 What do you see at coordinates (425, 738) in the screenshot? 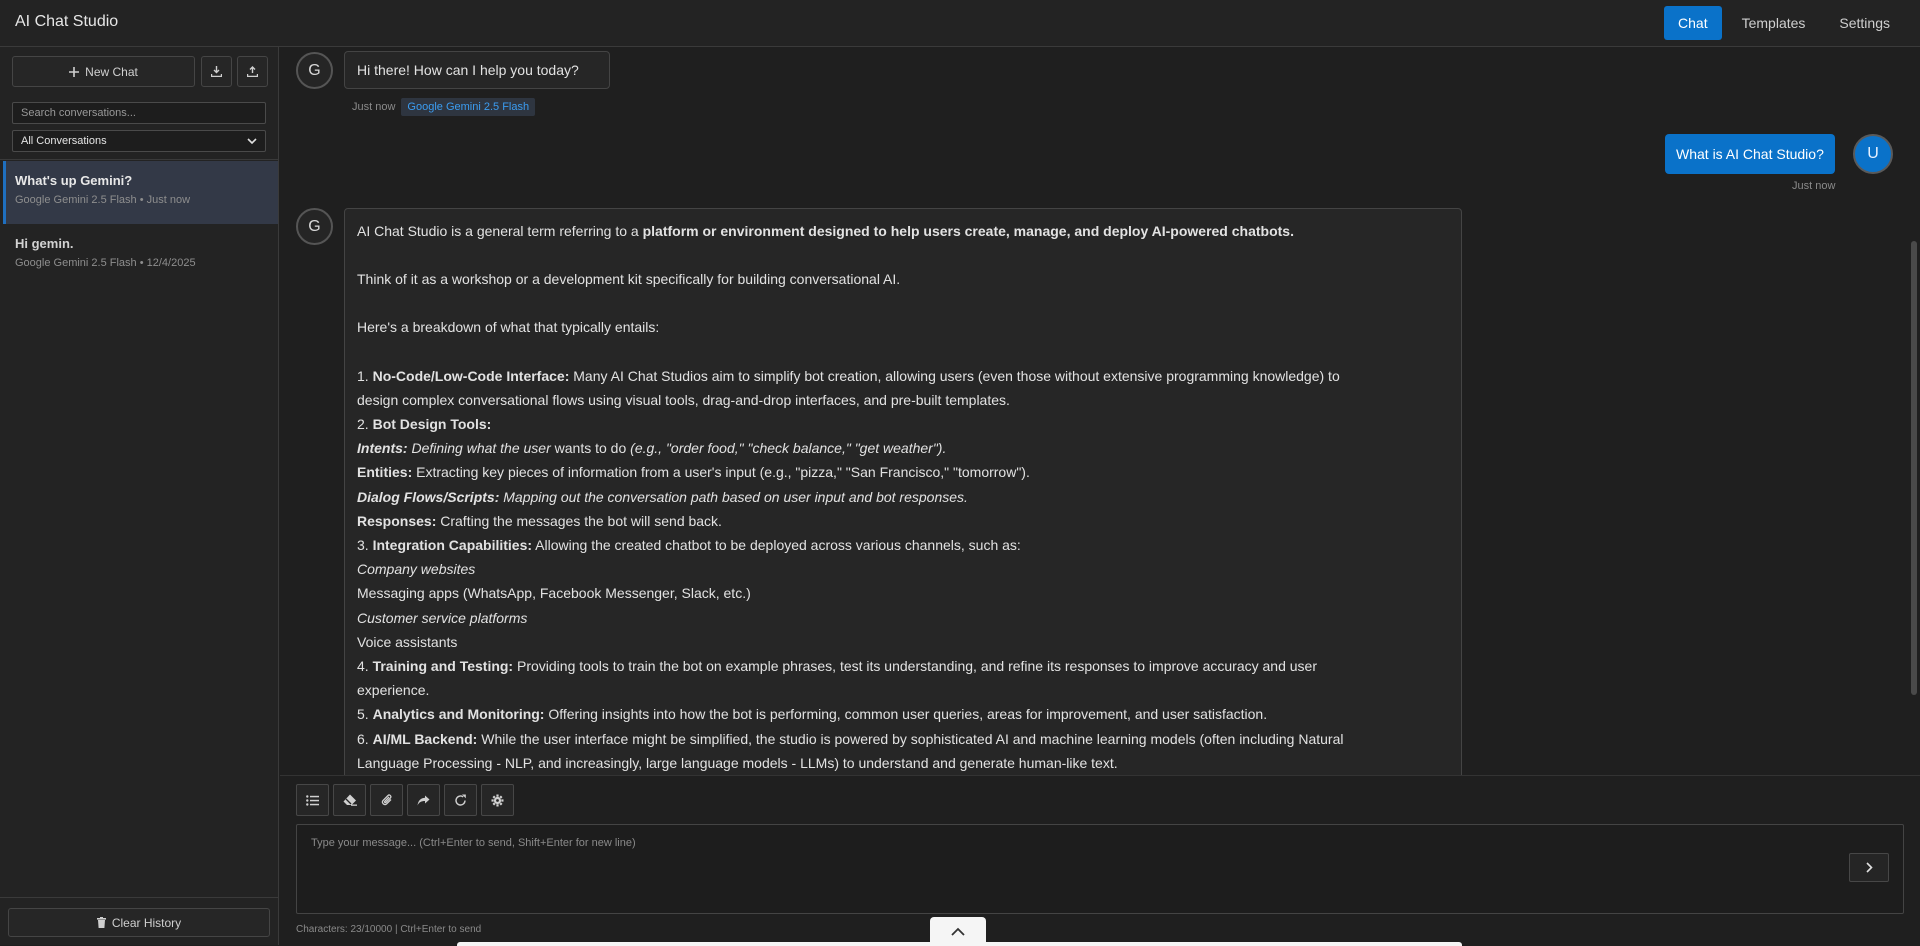
I see `bold-text: AI/ML Backend:` at bounding box center [425, 738].